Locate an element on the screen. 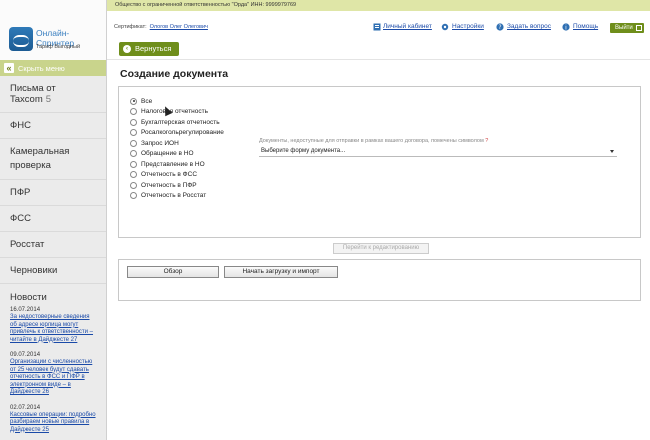  radio-label: Обращение в НО is located at coordinates (167, 153).